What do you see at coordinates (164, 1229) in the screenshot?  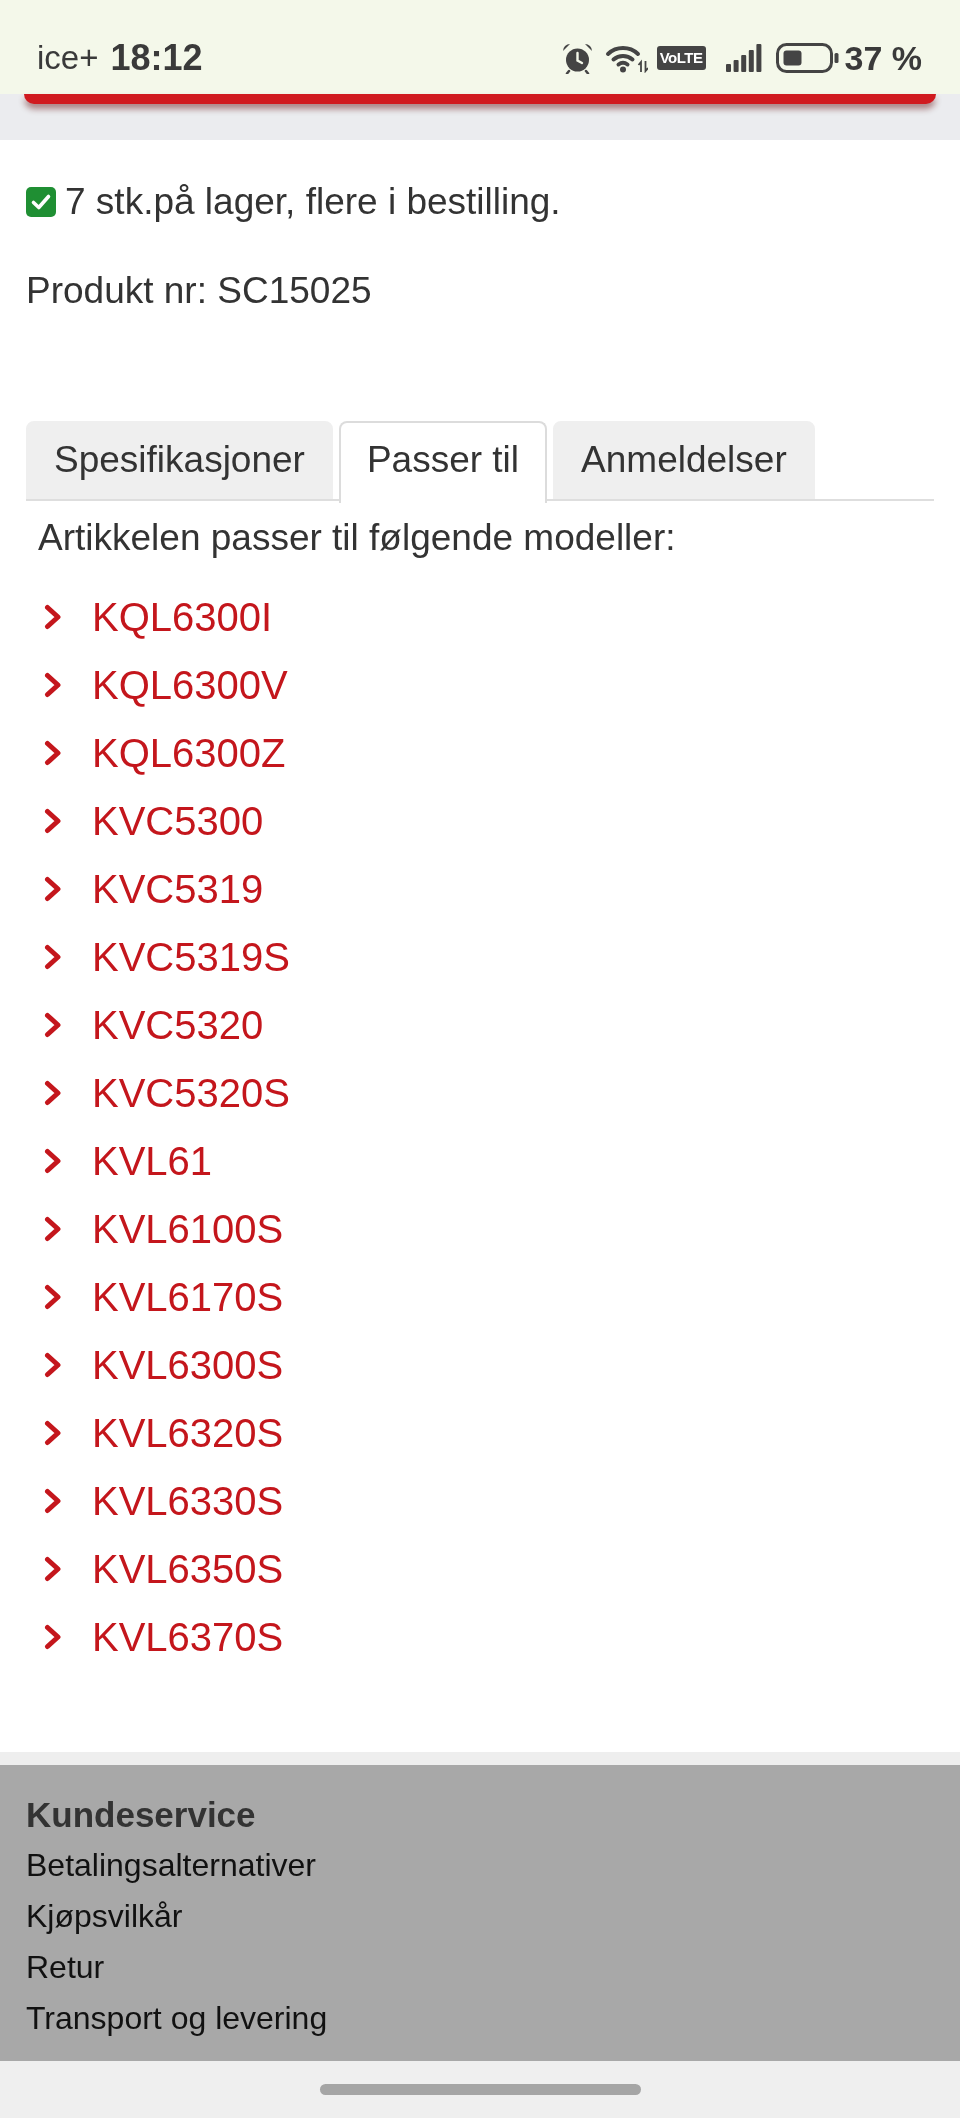 I see `model-link: KVL6100S` at bounding box center [164, 1229].